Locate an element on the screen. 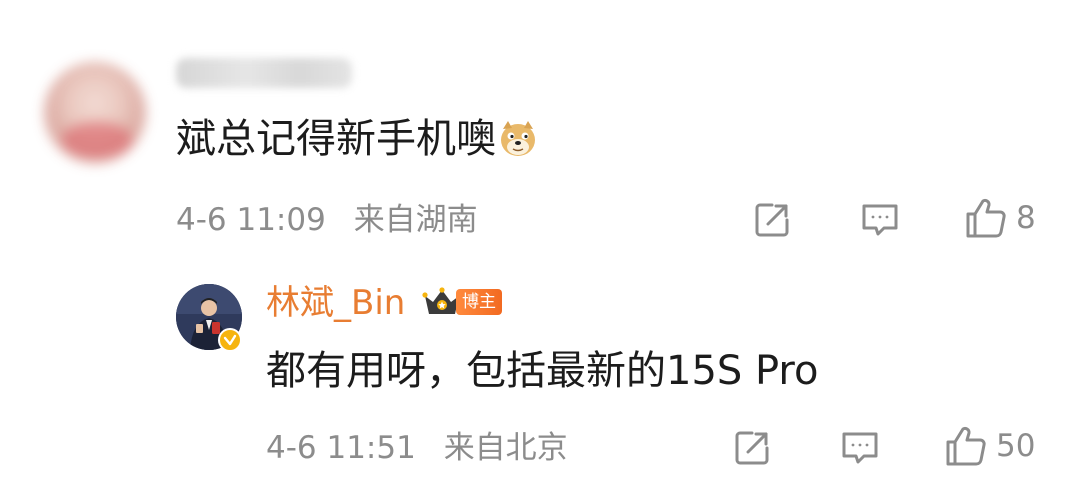 The width and height of the screenshot is (1080, 486). comment-body: 斌总记得新手机噢 is located at coordinates (336, 139).